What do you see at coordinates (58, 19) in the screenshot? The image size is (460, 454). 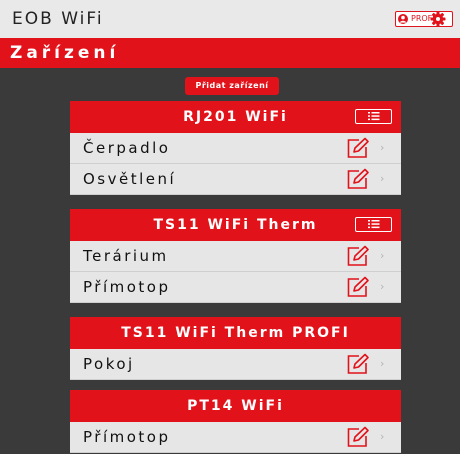 I see `app-title: EOB WiFi` at bounding box center [58, 19].